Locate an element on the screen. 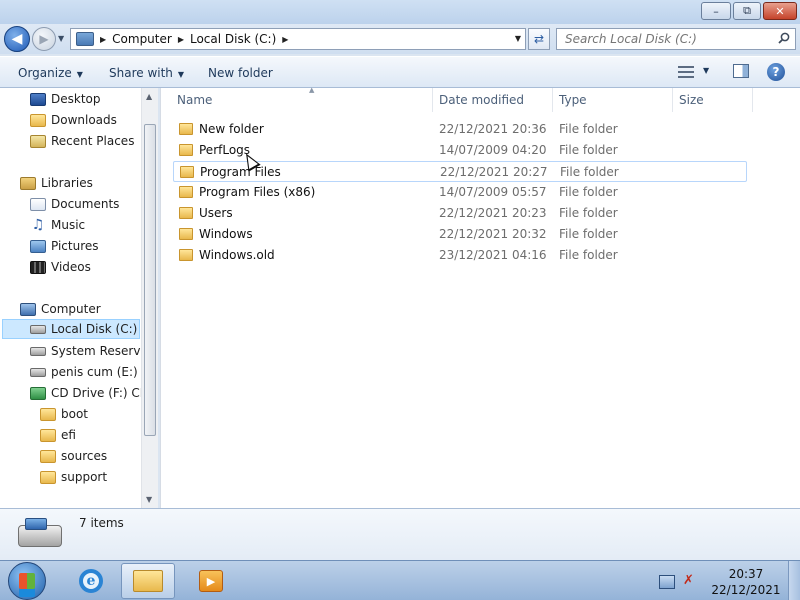  nav-item-support: support is located at coordinates (73, 477).